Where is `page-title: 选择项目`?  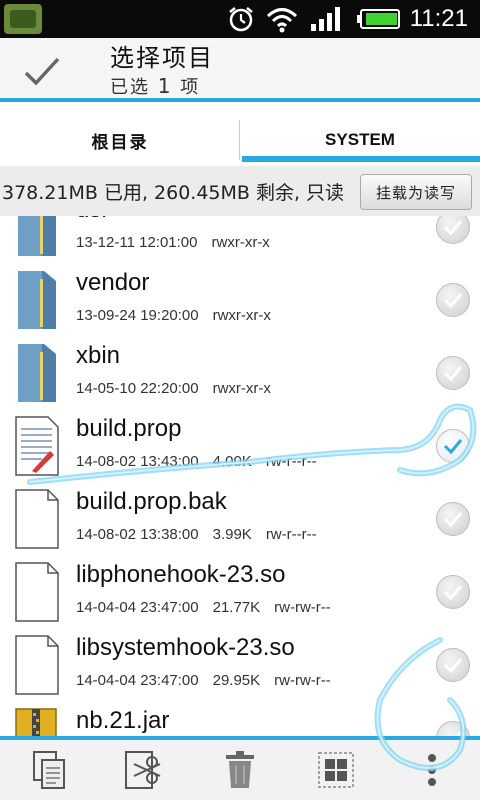
page-title: 选择项目 is located at coordinates (162, 58).